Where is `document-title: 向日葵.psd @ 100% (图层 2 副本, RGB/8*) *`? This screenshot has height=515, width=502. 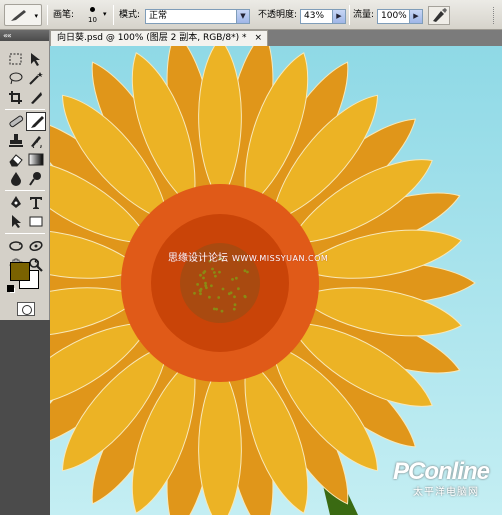
document-title: 向日葵.psd @ 100% (图层 2 副本, RGB/8*) * is located at coordinates (152, 38).